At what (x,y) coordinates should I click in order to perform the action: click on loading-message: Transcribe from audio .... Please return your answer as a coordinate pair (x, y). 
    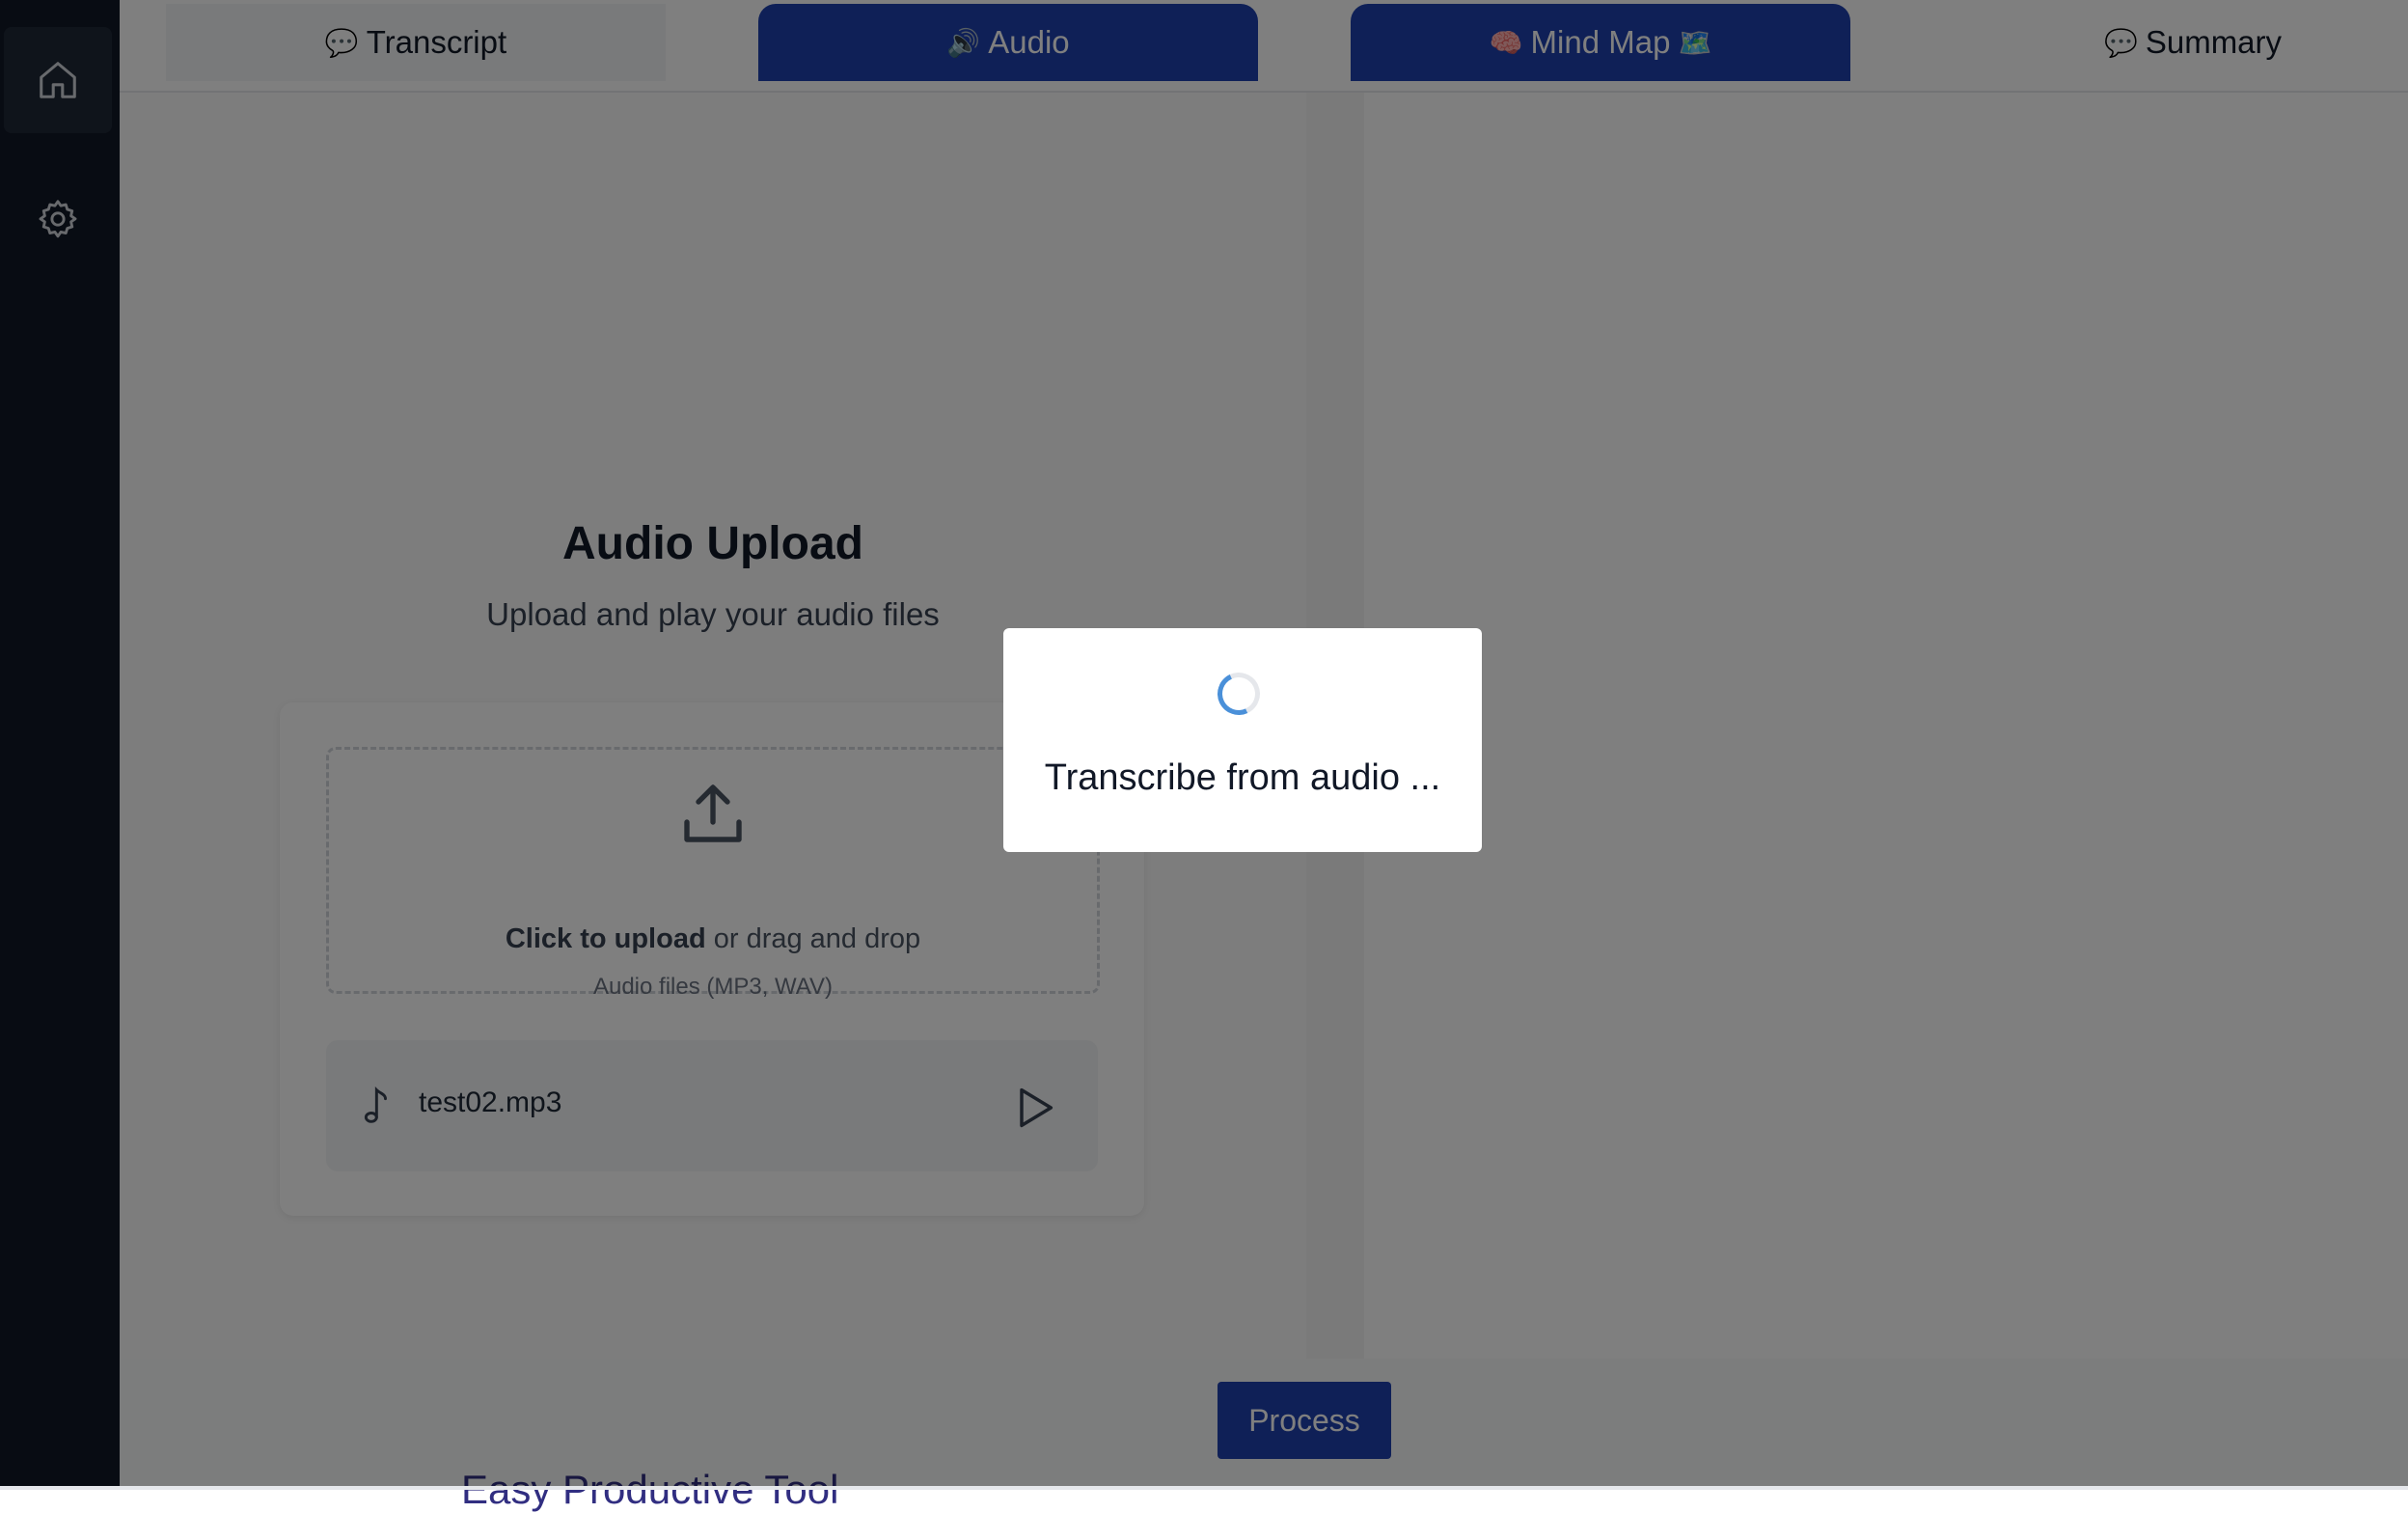
    Looking at the image, I should click on (1242, 777).